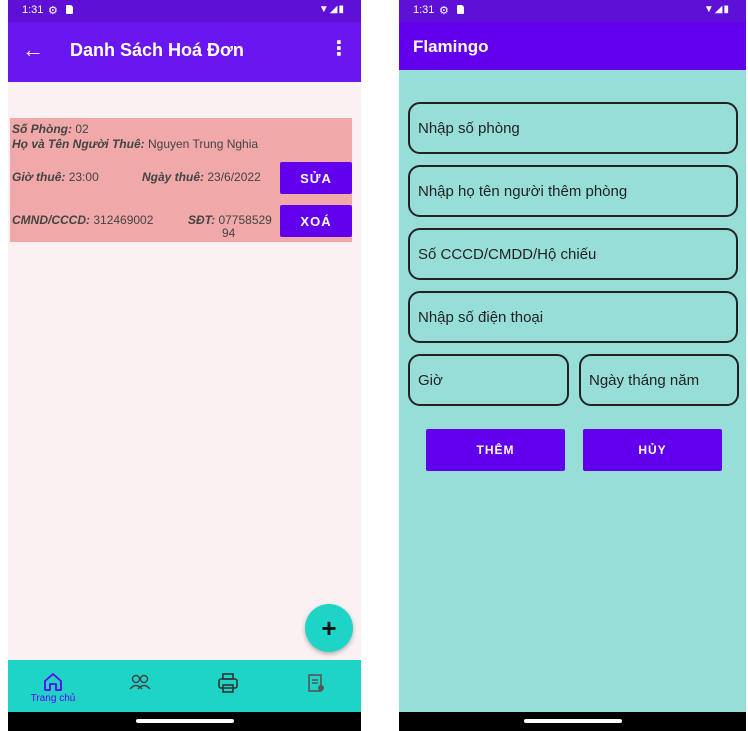 The width and height of the screenshot is (748, 731). I want to click on id-label: CMND/CCCD:, so click(51, 220).